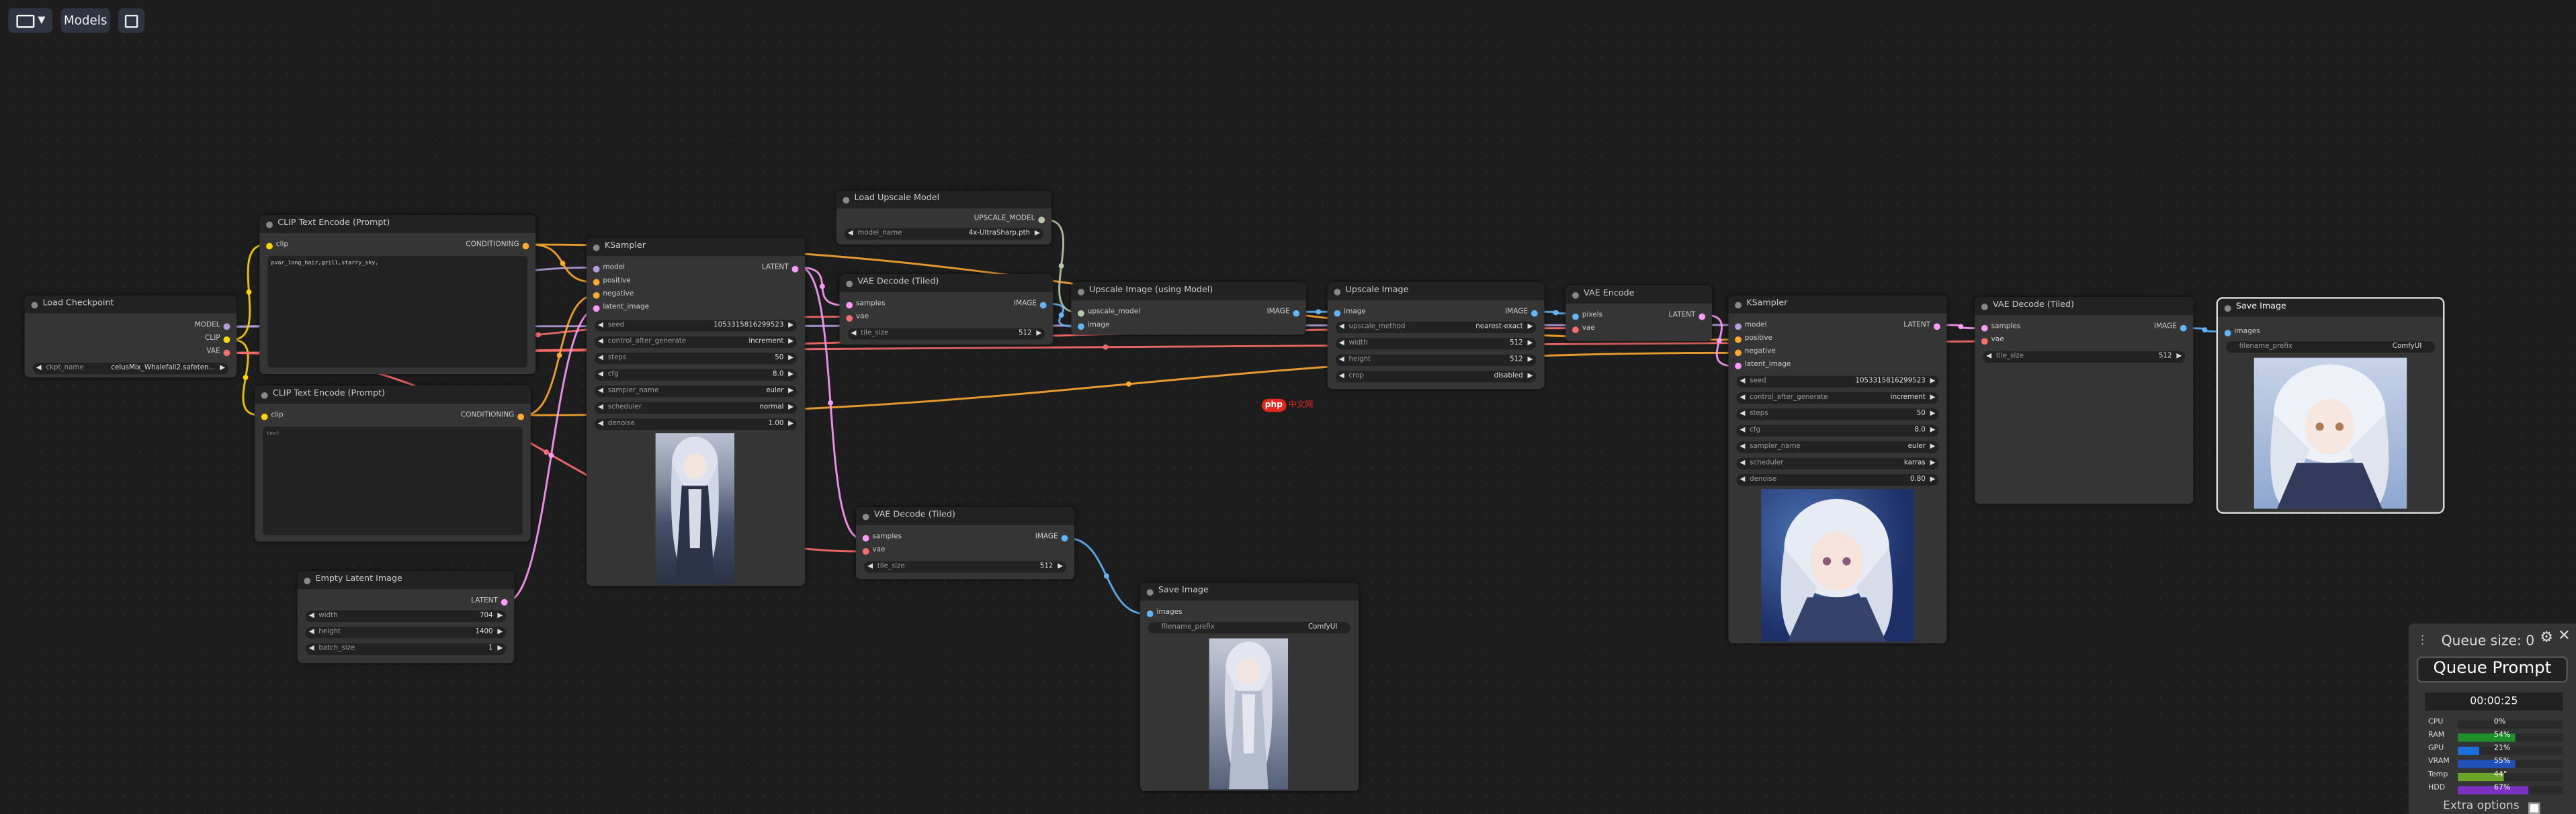  Describe the element at coordinates (2330, 347) in the screenshot. I see `filename-prefix-field: filename_prefix ComfyUI` at that location.